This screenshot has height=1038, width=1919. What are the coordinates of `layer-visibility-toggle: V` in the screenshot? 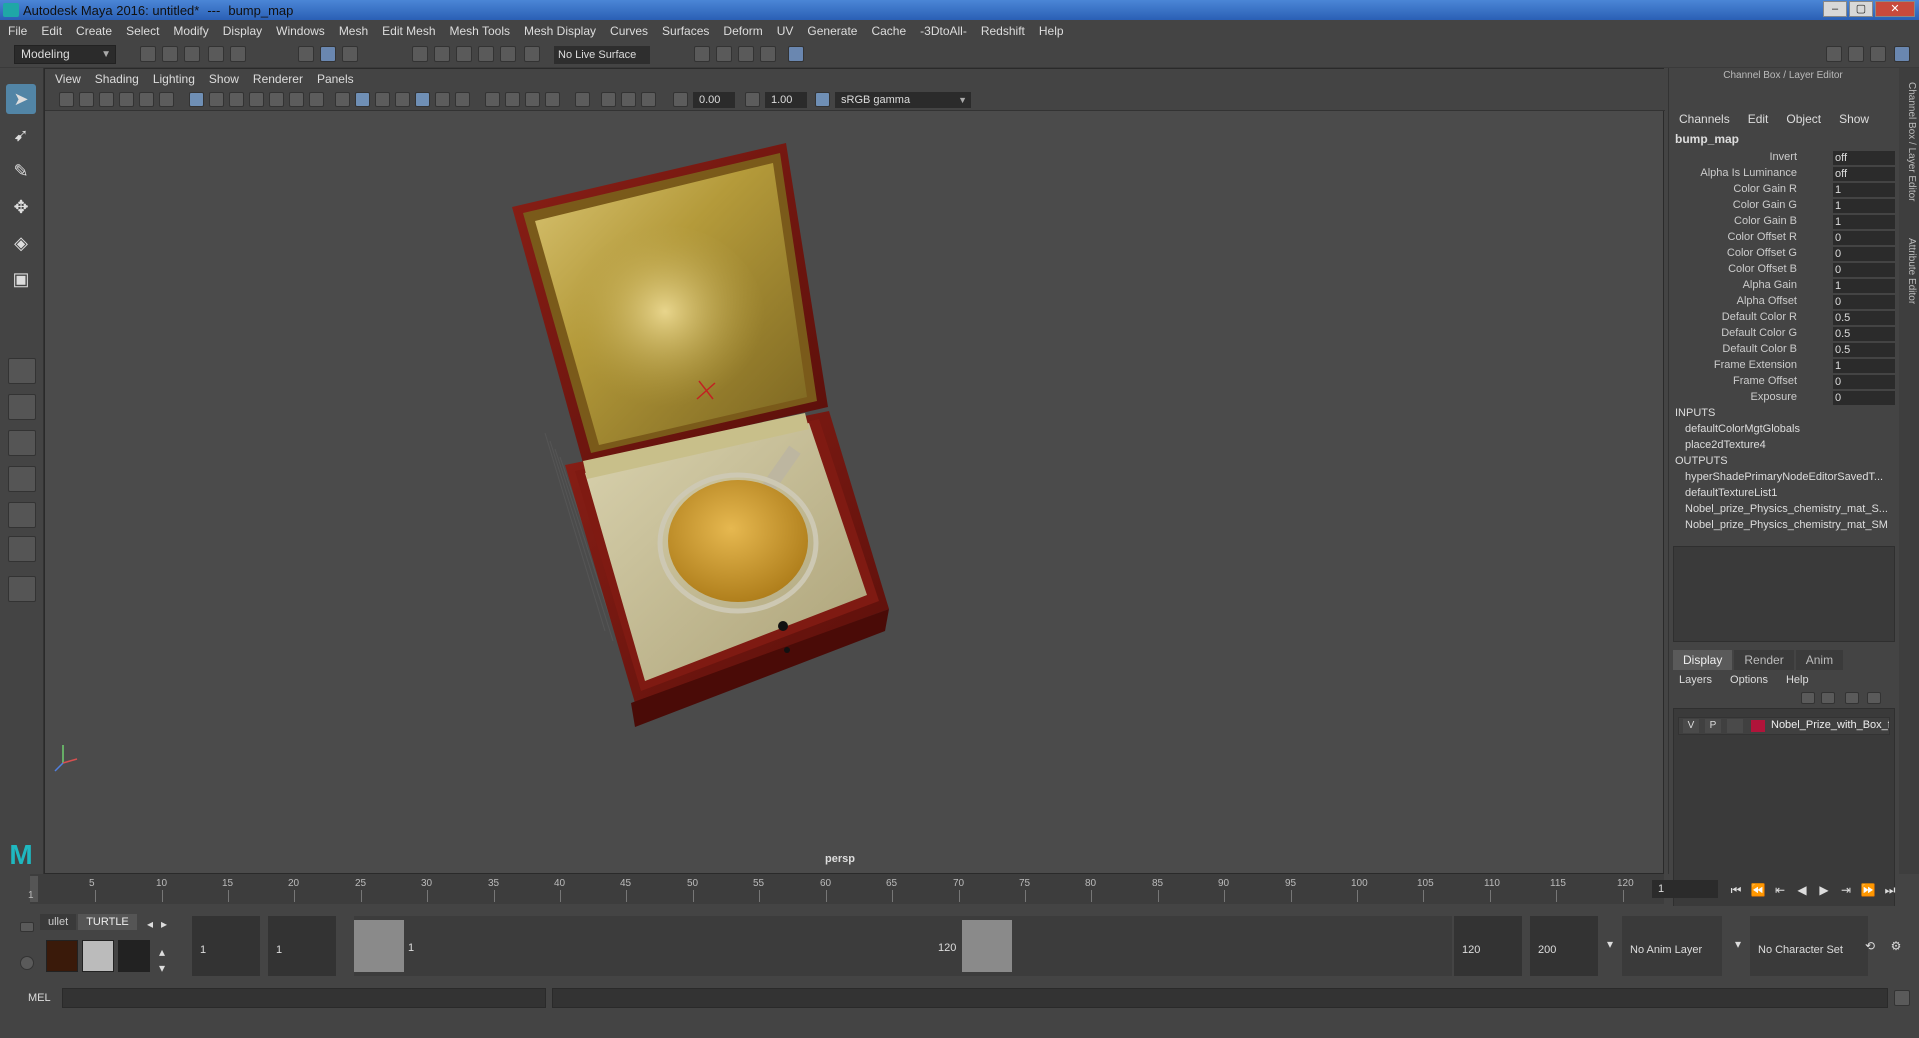 It's located at (1691, 726).